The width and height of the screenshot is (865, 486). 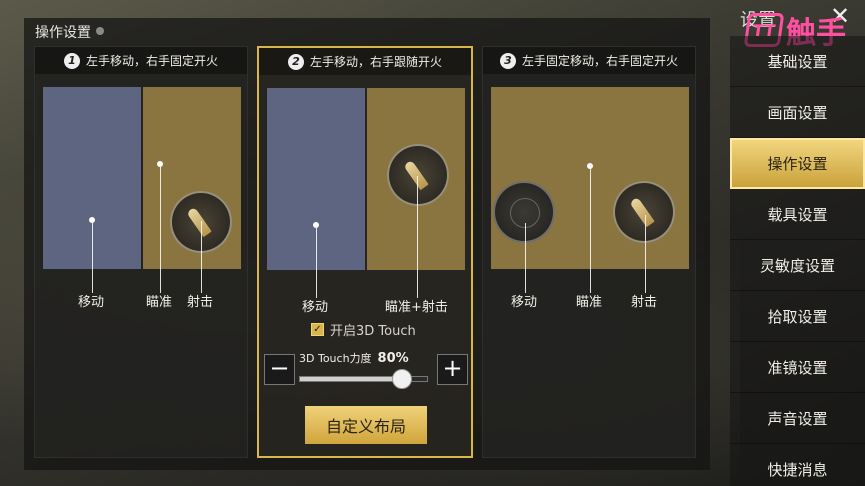 I want to click on menu-item-quick-messages: 快捷消息, so click(x=797, y=465).